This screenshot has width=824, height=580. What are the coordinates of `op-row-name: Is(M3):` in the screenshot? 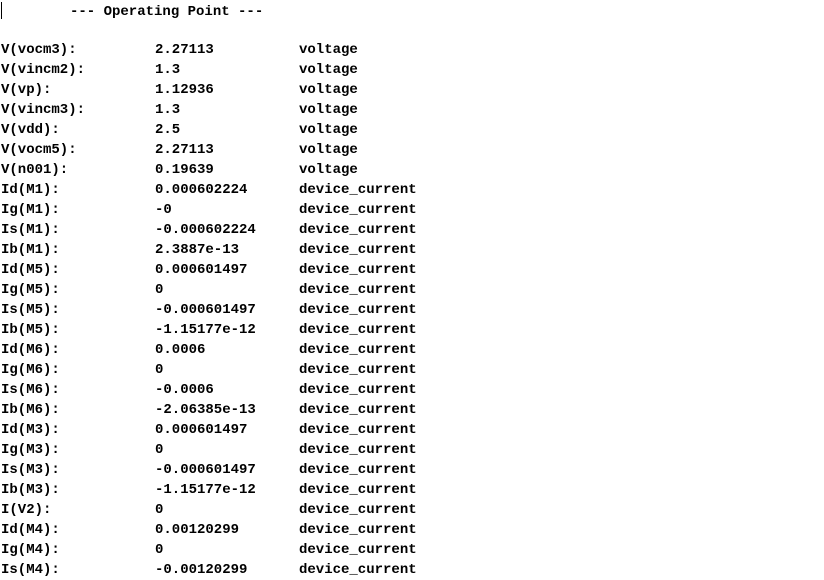 It's located at (30, 470).